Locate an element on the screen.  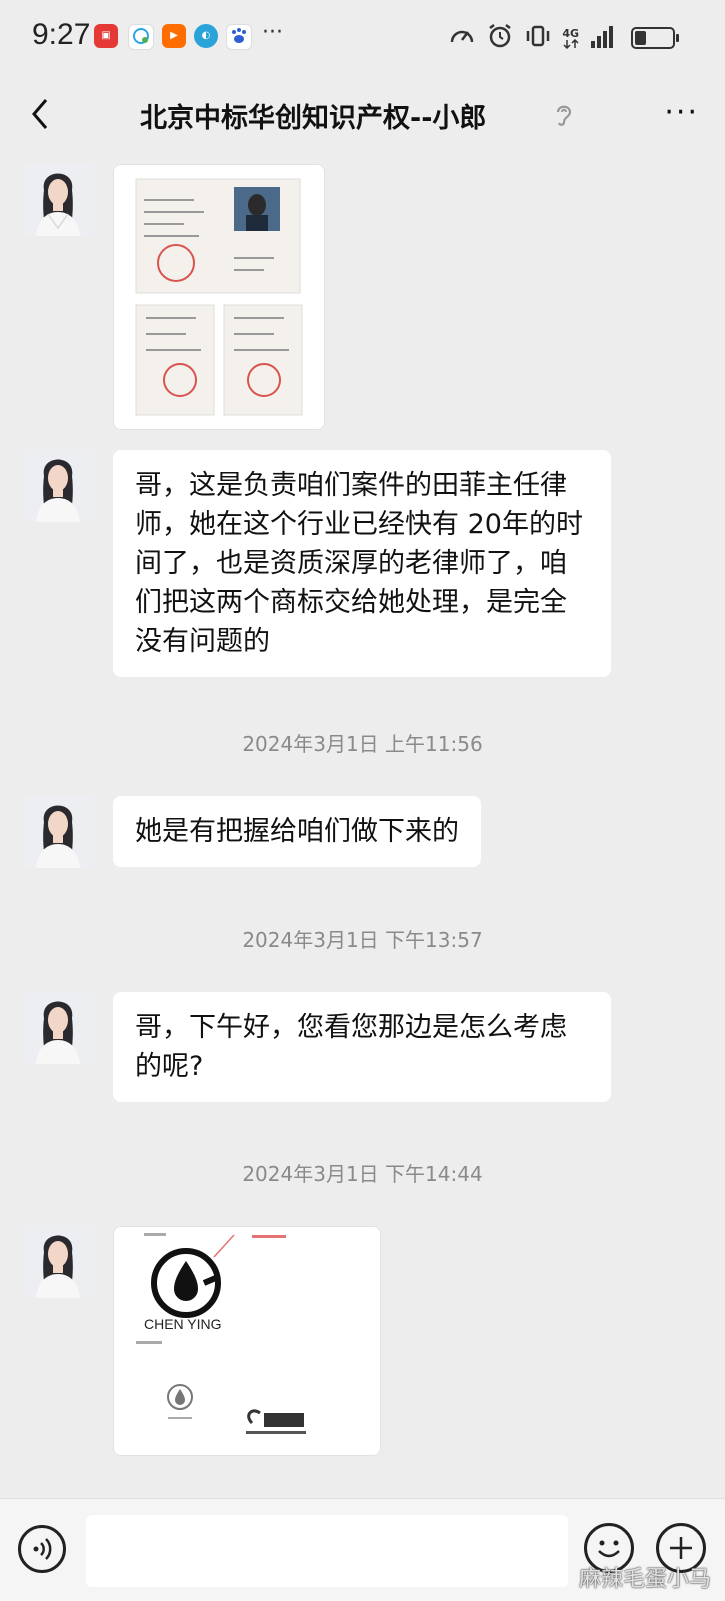
watermark: 麻辣毛蛋小马 is located at coordinates (644, 1579).